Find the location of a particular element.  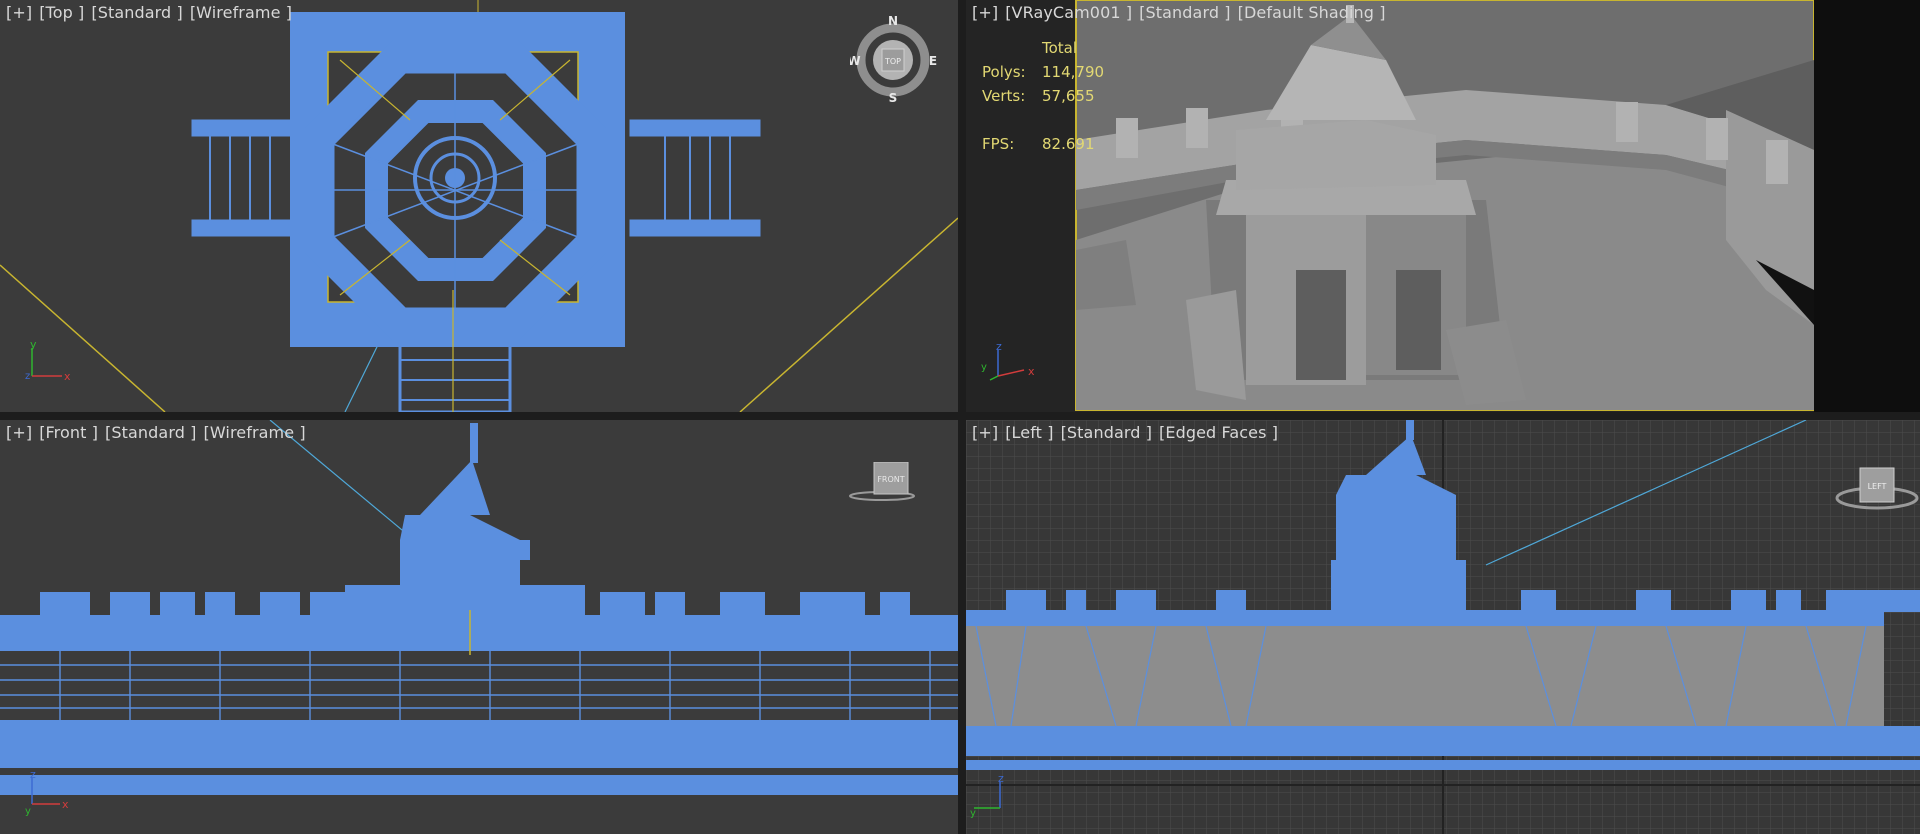

stats-header: Total is located at coordinates (1060, 48).